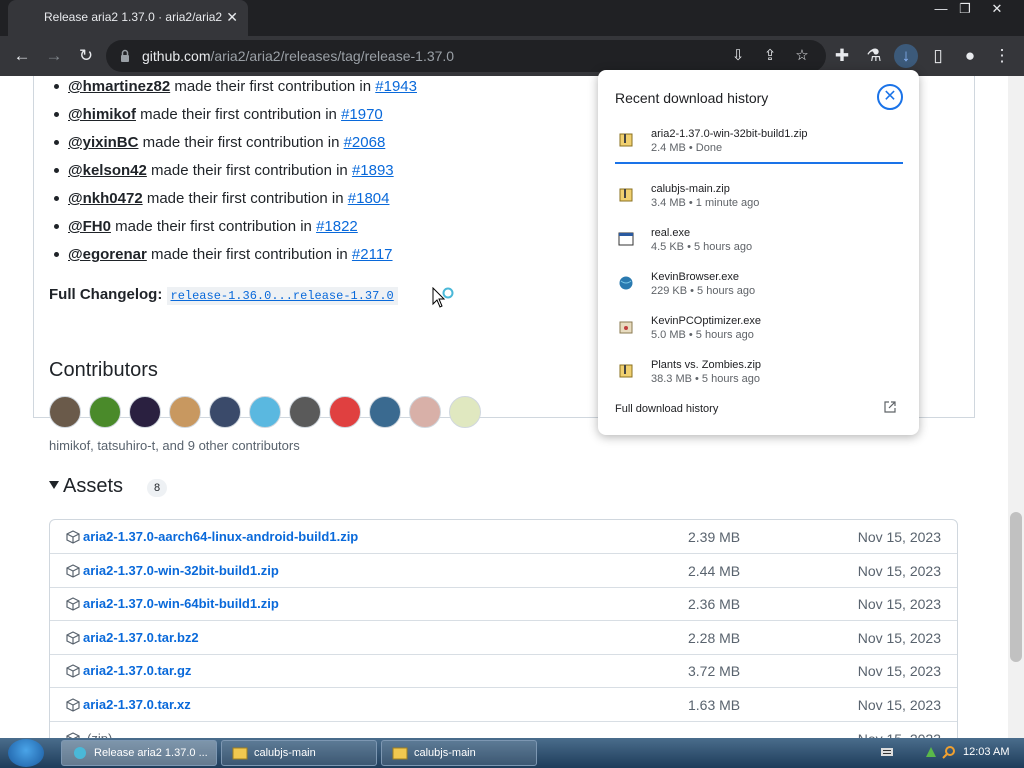 The width and height of the screenshot is (1024, 768). What do you see at coordinates (97, 734) in the screenshot?
I see `asset-name-group: Source code(zip)` at bounding box center [97, 734].